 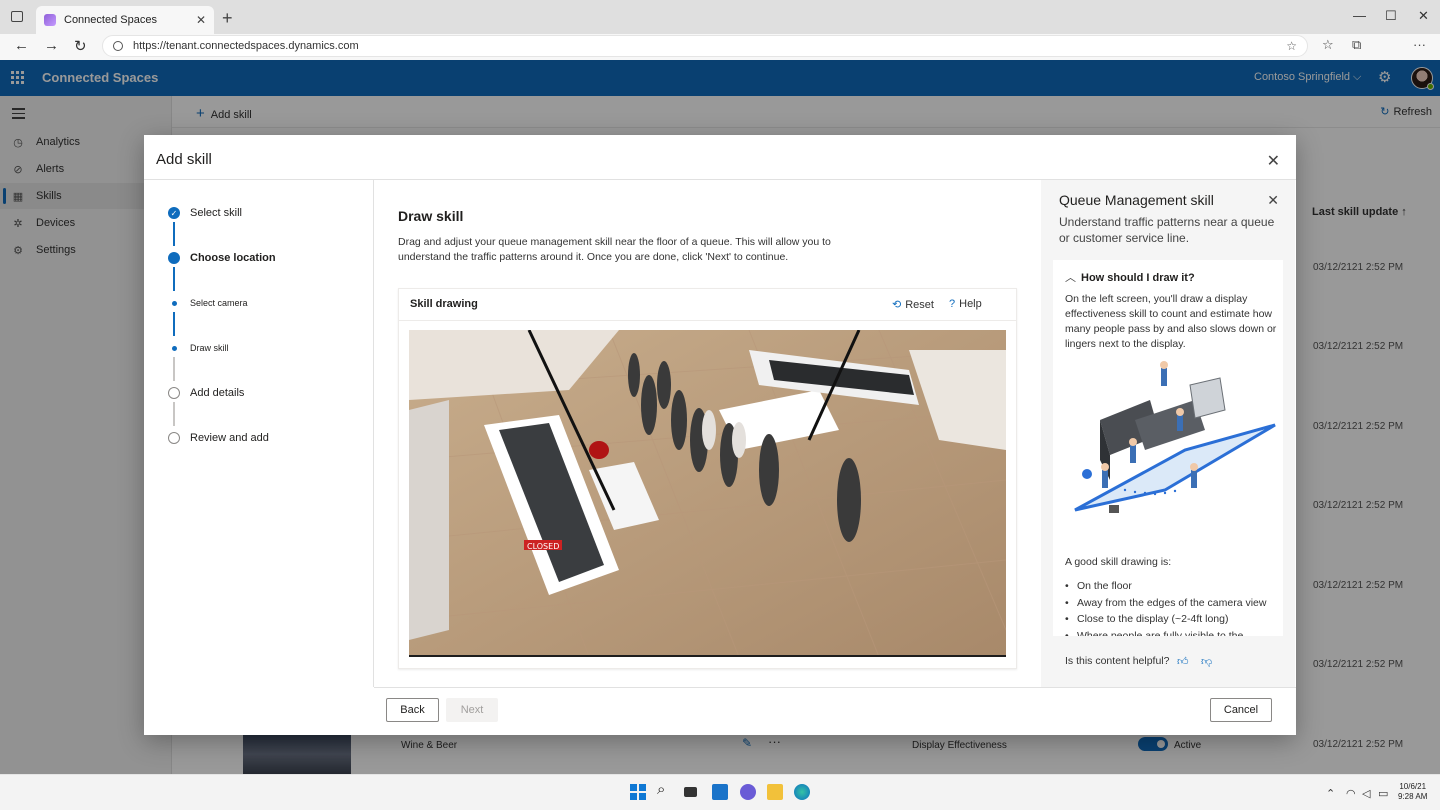 What do you see at coordinates (1117, 661) in the screenshot?
I see `helpful-prompt: Is this content helpful?` at bounding box center [1117, 661].